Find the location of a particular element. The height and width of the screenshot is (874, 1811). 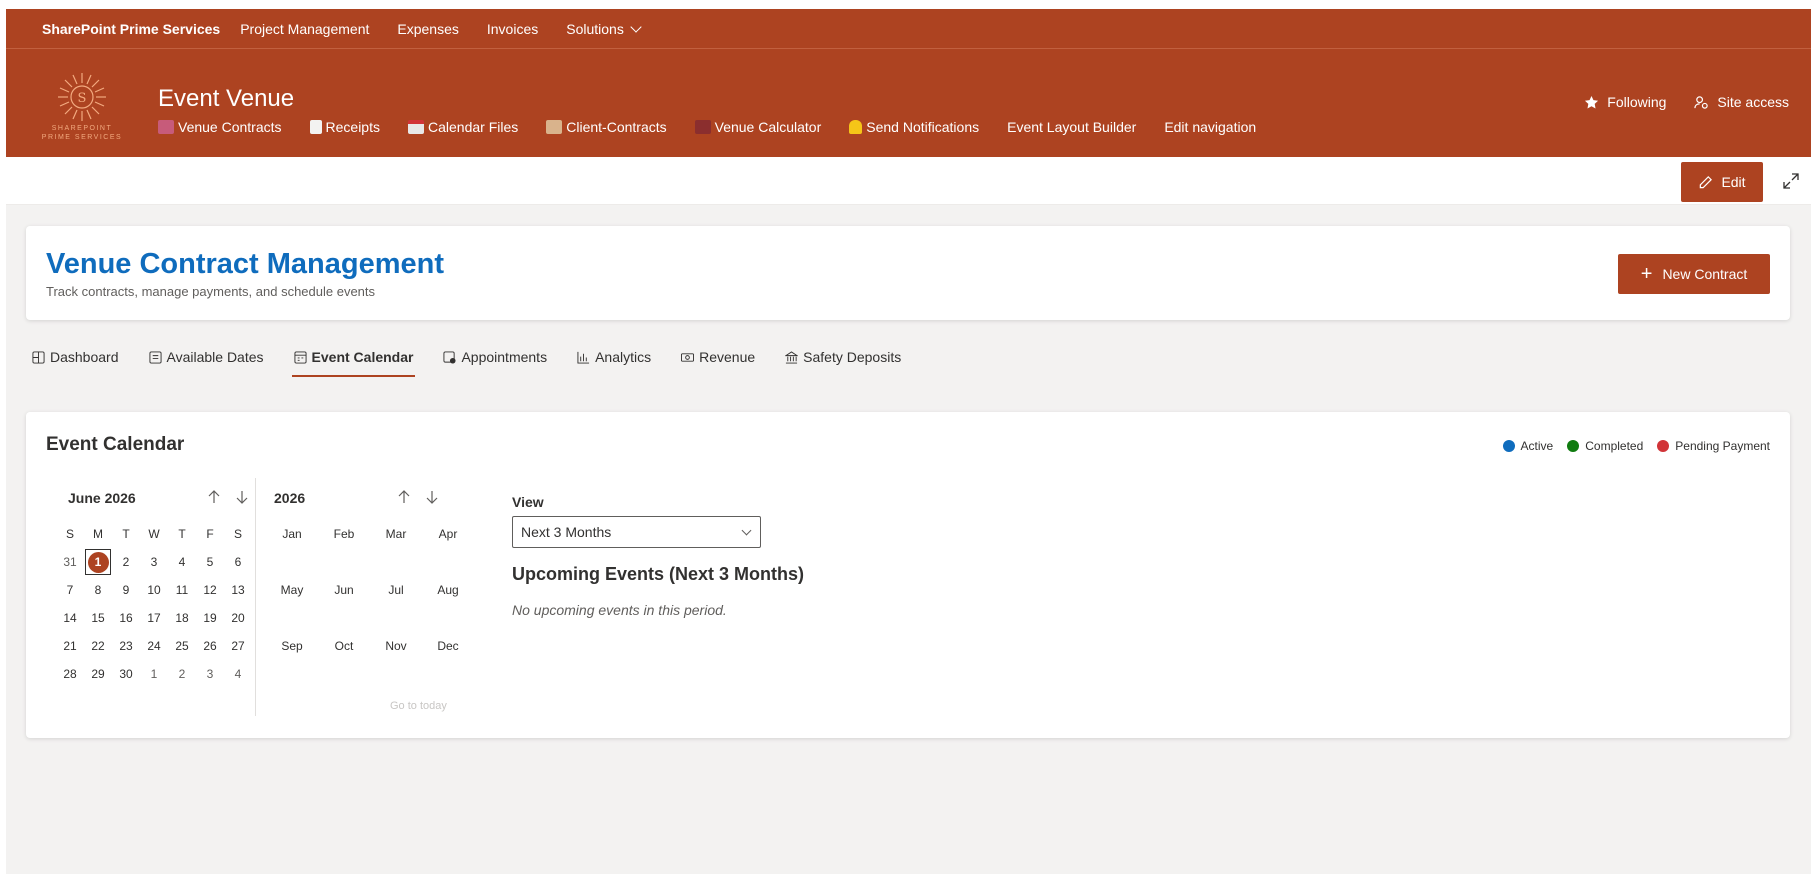

day-cell: 14 is located at coordinates (70, 618).